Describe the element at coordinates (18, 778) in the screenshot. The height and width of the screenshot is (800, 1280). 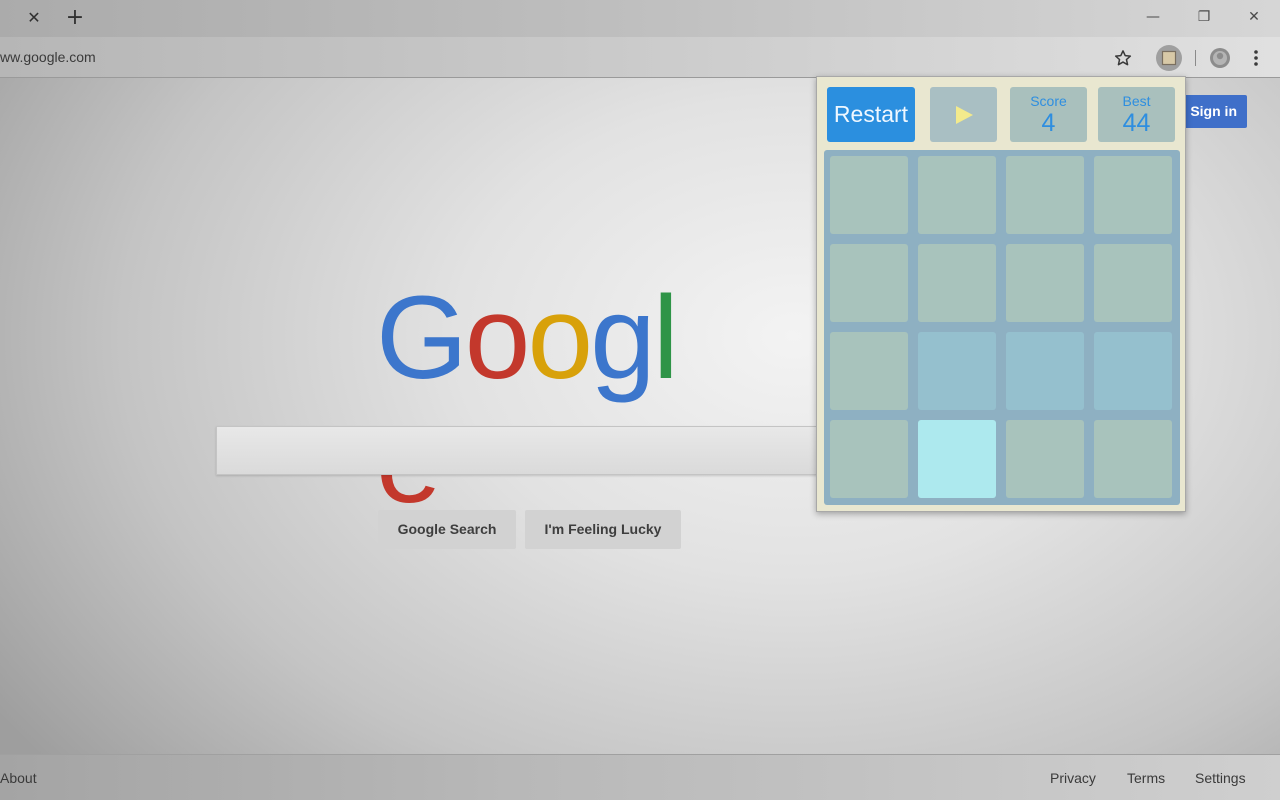
I see `about-link: About` at that location.